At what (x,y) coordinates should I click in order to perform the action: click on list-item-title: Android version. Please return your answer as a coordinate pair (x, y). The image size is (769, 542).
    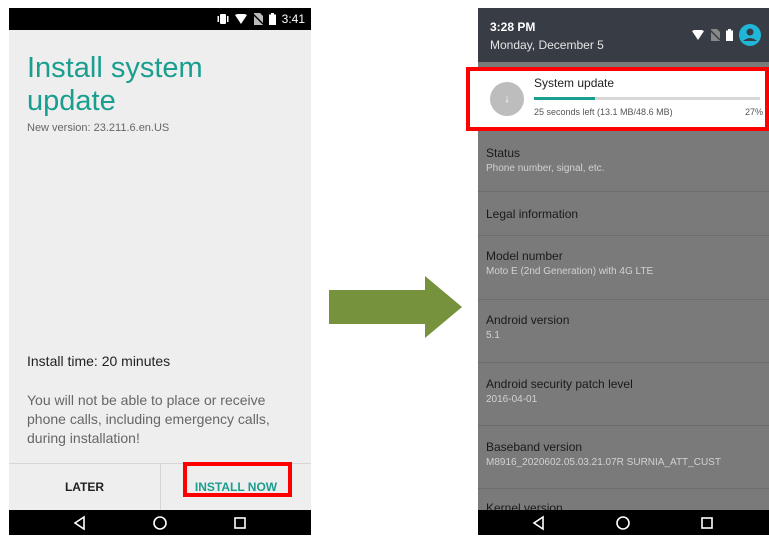
    Looking at the image, I should click on (528, 320).